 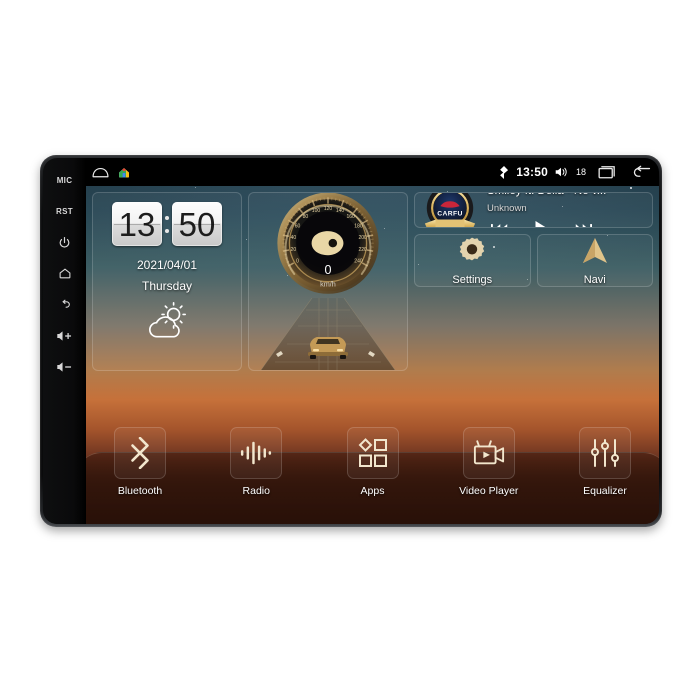 What do you see at coordinates (372, 453) in the screenshot?
I see `apps-grid-icon` at bounding box center [372, 453].